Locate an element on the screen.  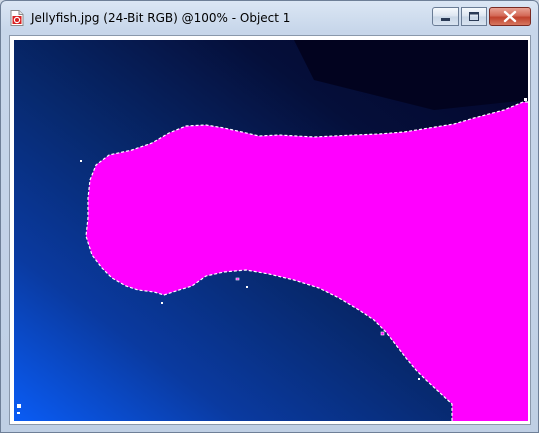
close-icon is located at coordinates (510, 16).